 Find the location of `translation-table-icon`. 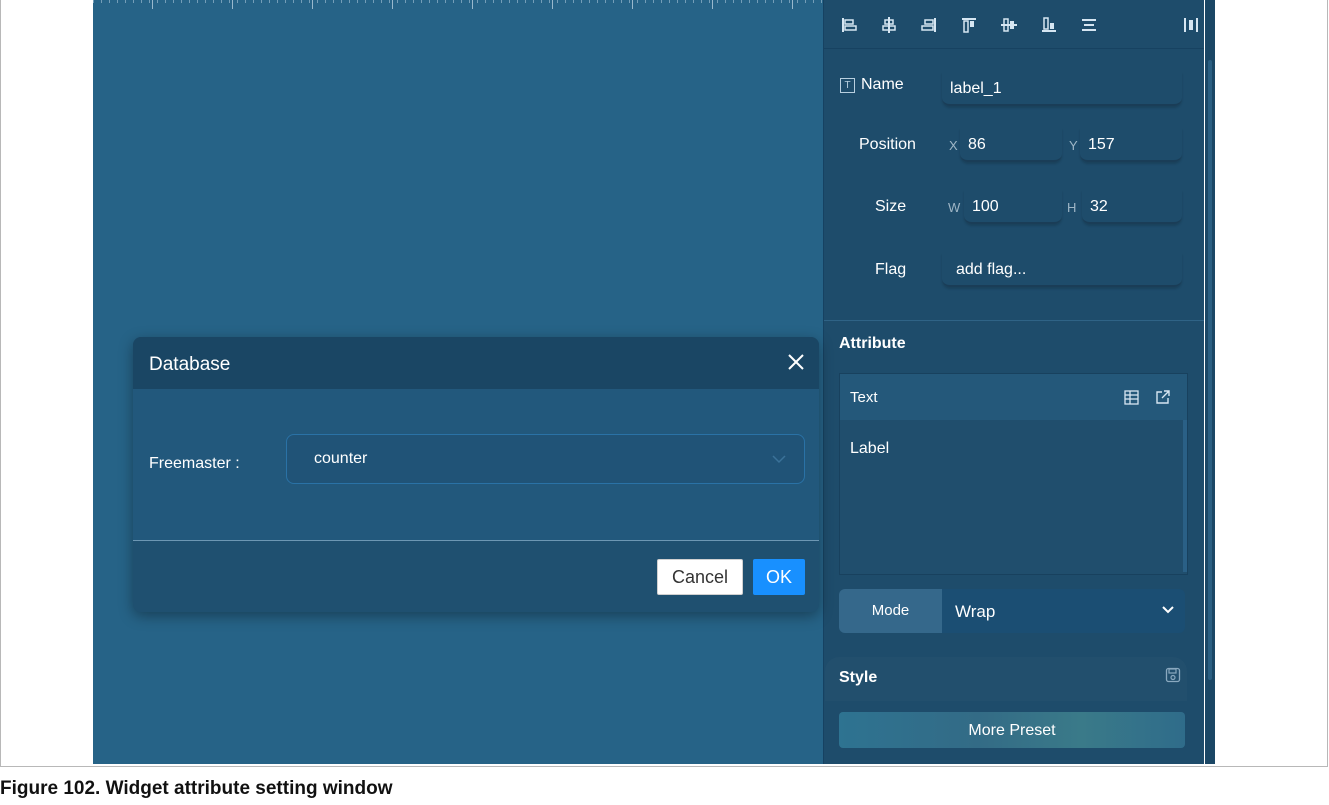

translation-table-icon is located at coordinates (1131, 397).